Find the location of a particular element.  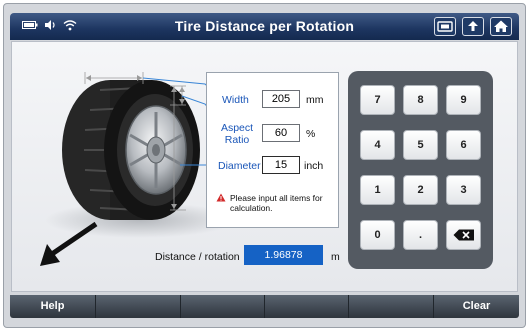

distance-label: Distance / rotation is located at coordinates (197, 257).